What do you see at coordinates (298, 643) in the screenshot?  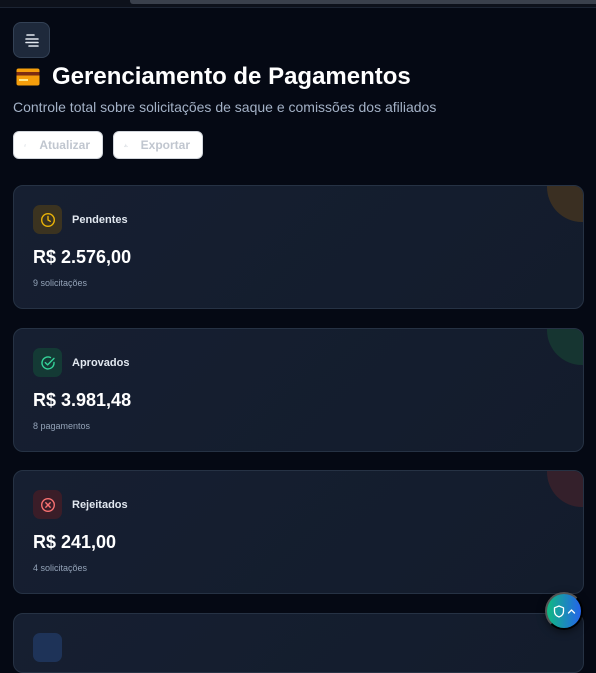 I see `stat-card-partial` at bounding box center [298, 643].